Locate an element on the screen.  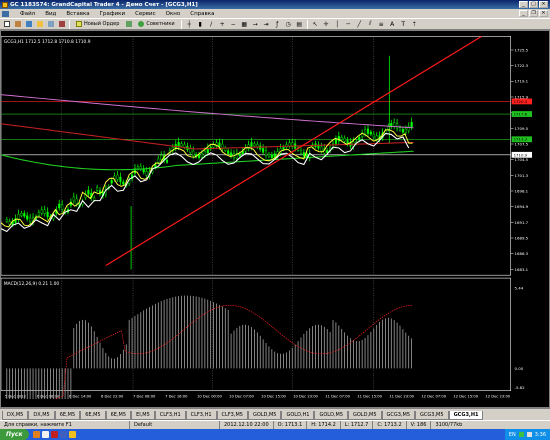
menu-help: Справка is located at coordinates (202, 14).